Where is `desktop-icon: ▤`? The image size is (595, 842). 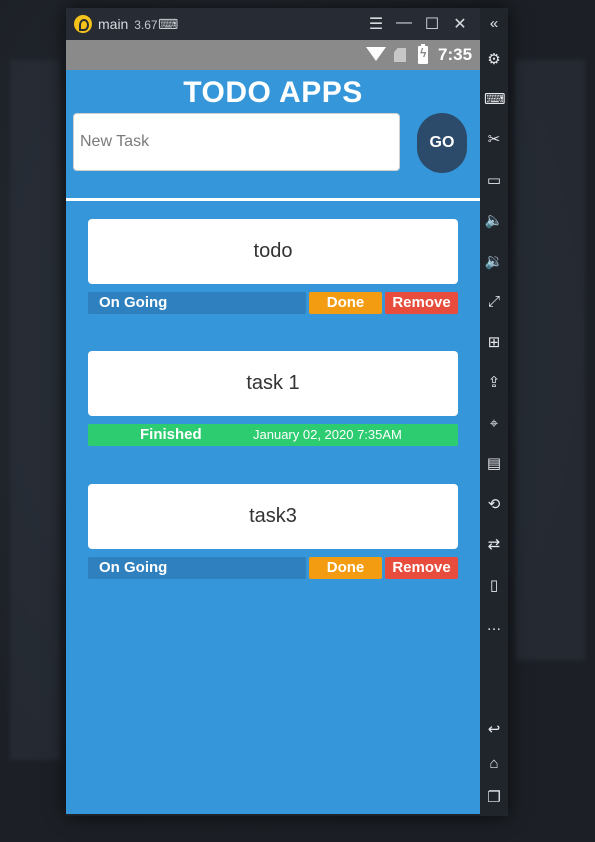 desktop-icon: ▤ is located at coordinates (494, 464).